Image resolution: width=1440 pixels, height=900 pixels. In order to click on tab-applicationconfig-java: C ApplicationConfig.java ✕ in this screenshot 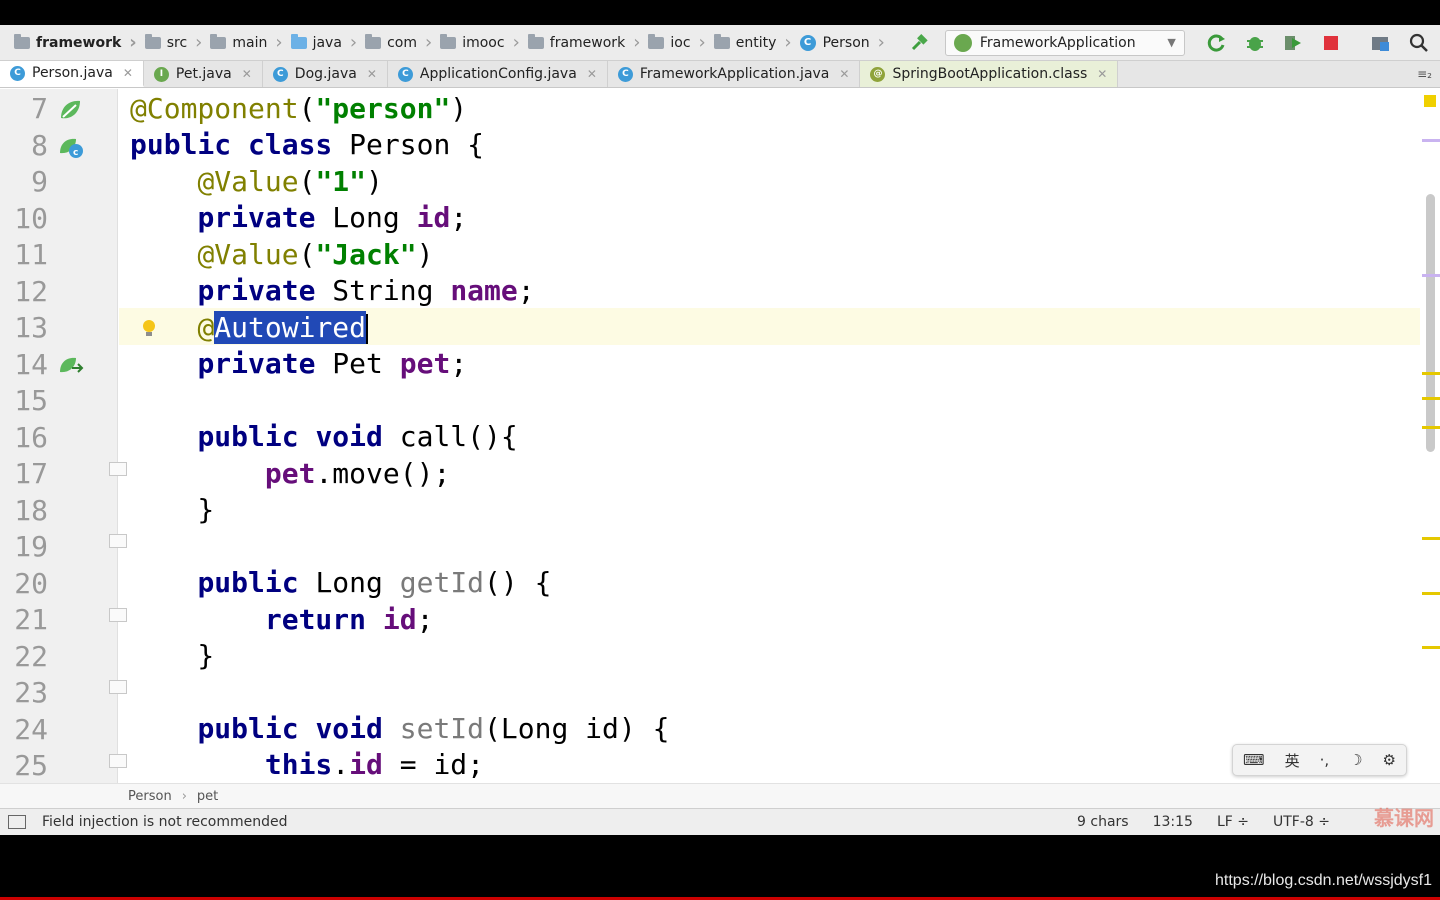, I will do `click(497, 74)`.